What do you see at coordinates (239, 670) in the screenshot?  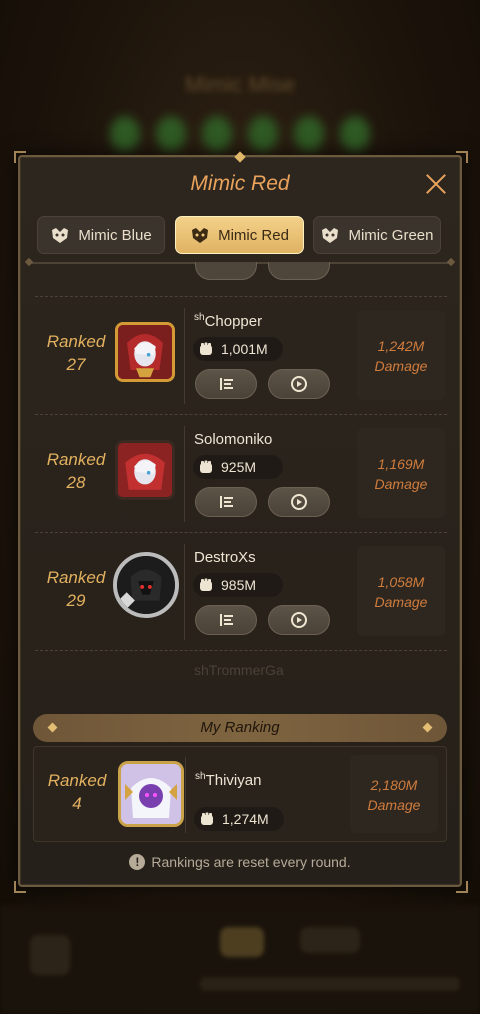 I see `player-name-partial: shTrommerGa` at bounding box center [239, 670].